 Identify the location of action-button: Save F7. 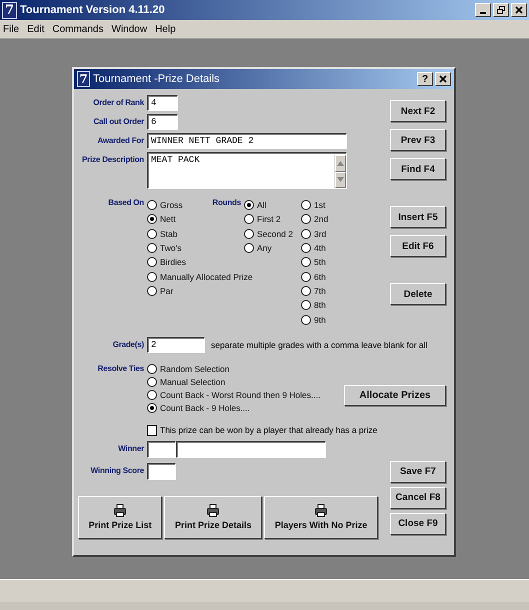
(418, 471).